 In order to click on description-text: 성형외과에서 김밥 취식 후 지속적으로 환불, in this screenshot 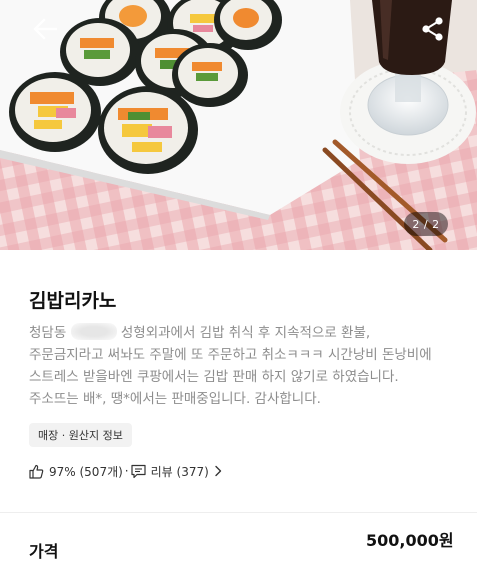, I will do `click(245, 333)`.